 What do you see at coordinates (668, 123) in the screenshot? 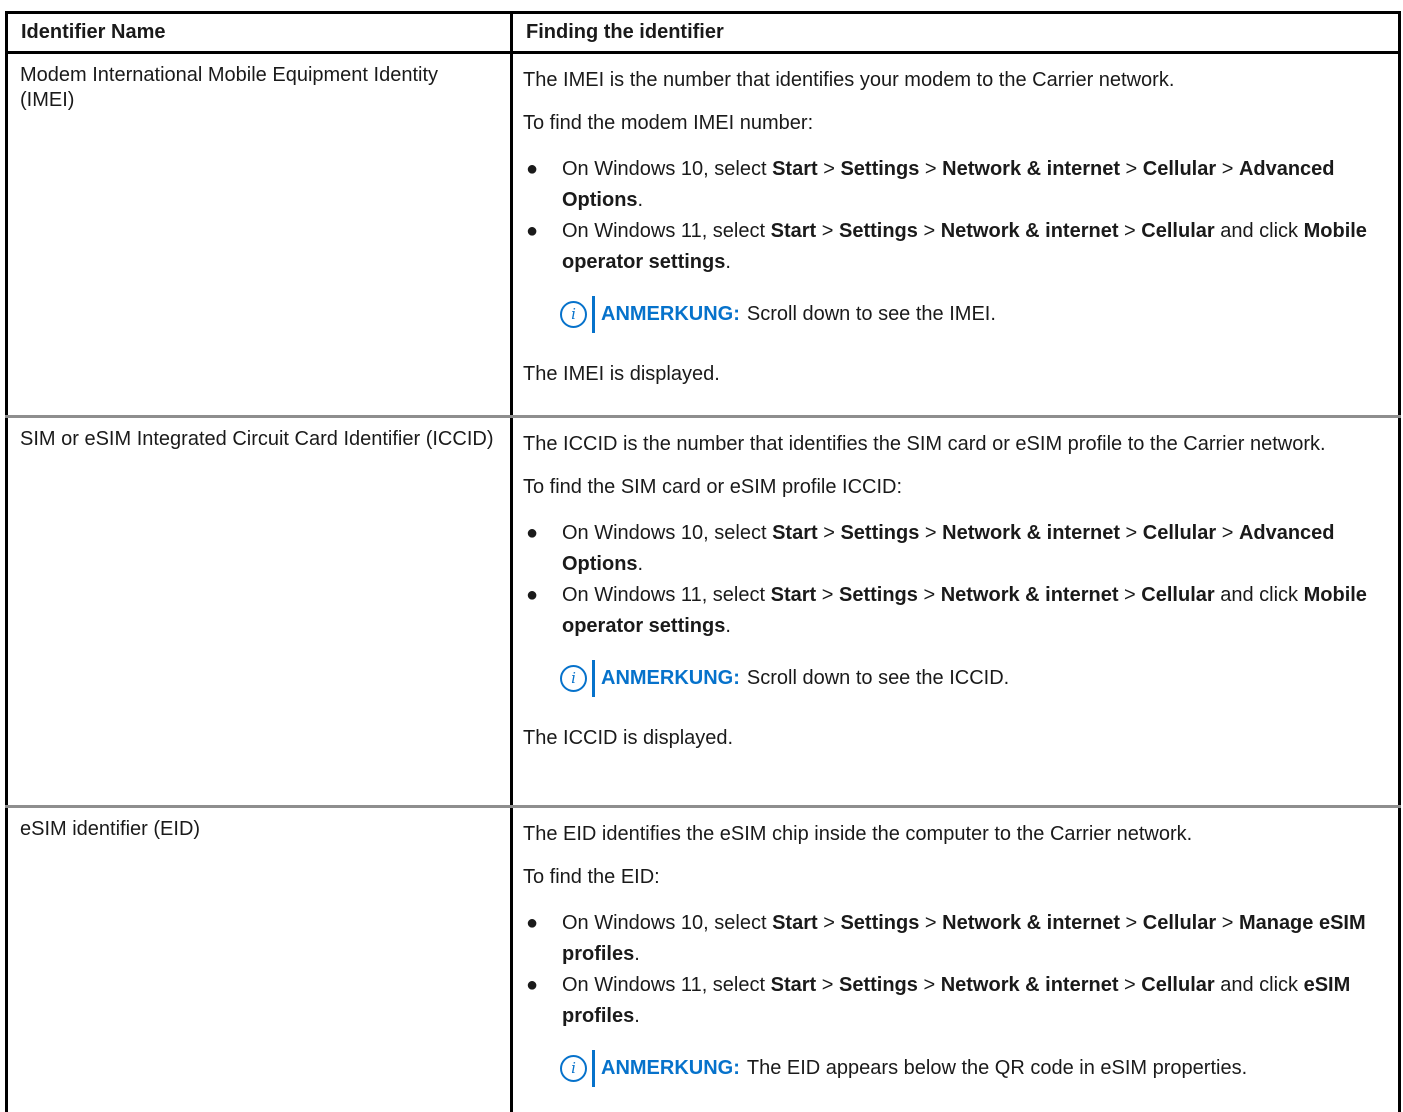
I see `find-text: To find the modem IMEI number:` at bounding box center [668, 123].